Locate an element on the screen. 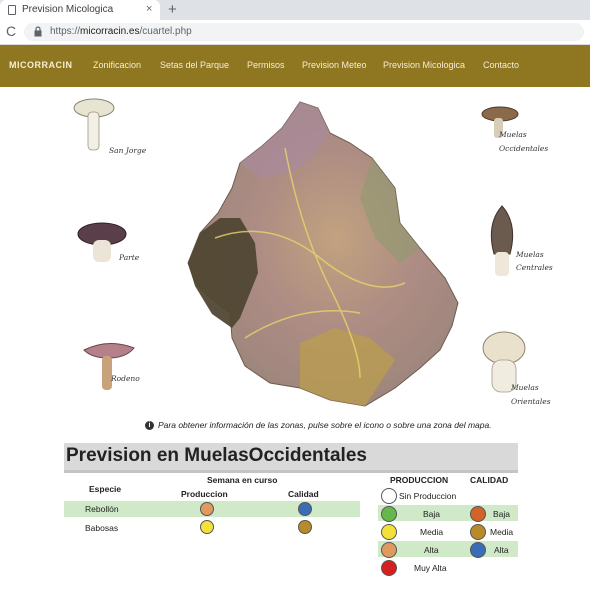  mushroom-label-muelas-occidentales: Muelas Occidentales is located at coordinates (524, 141).